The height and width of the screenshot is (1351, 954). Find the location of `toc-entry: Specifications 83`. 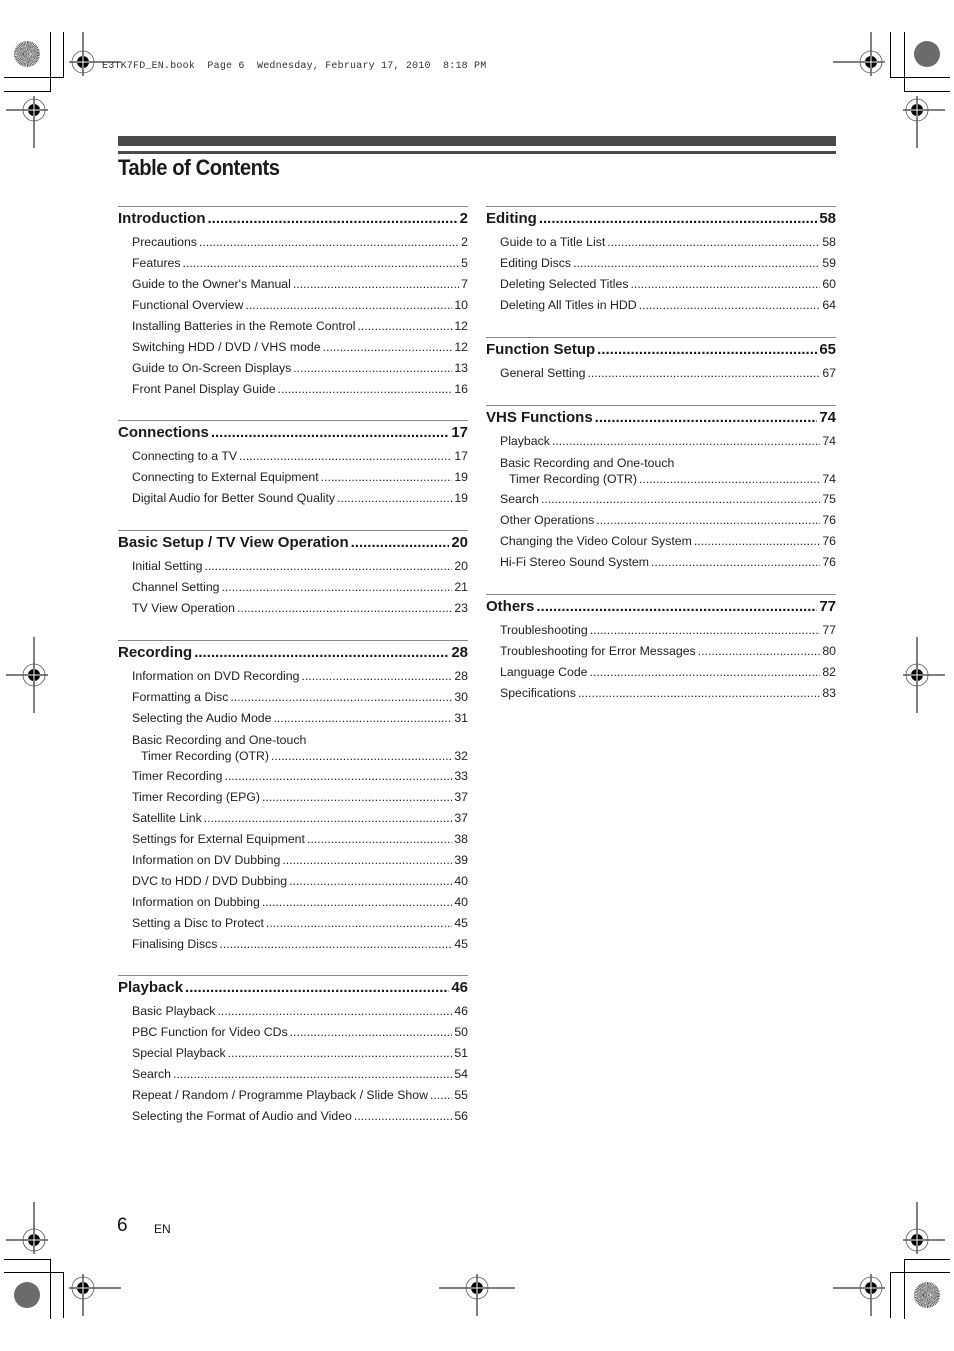

toc-entry: Specifications 83 is located at coordinates (661, 693).